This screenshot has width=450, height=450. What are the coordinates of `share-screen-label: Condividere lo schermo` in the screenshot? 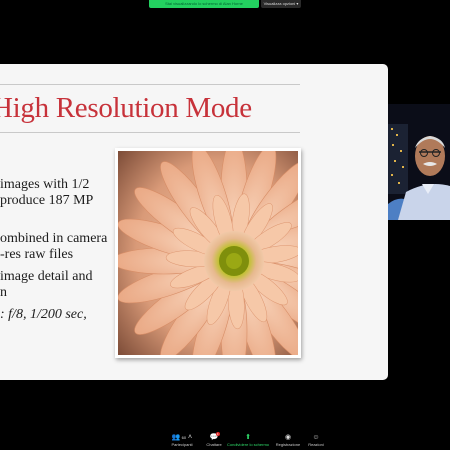 It's located at (248, 444).